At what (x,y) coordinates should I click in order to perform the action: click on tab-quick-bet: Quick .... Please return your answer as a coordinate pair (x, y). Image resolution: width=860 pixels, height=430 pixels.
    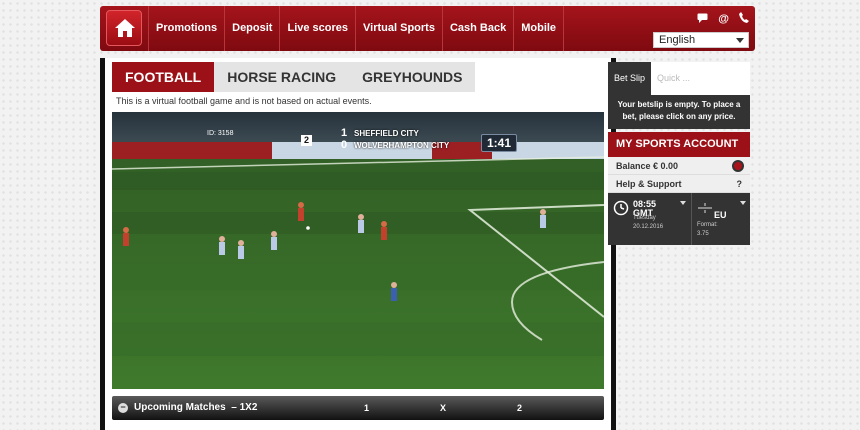
    Looking at the image, I should click on (673, 78).